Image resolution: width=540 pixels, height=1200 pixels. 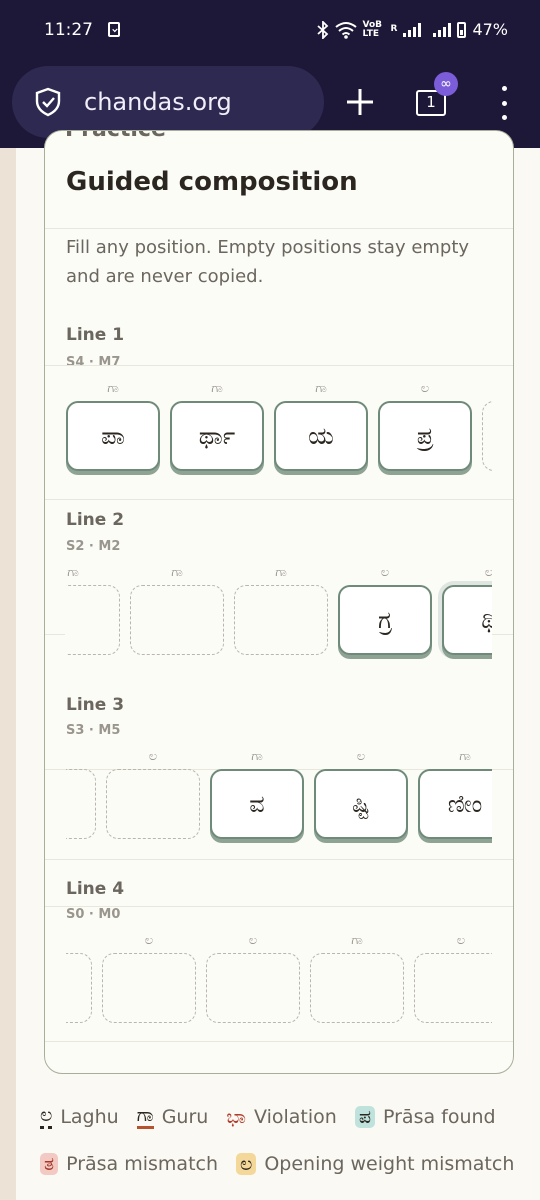 I want to click on guru-glyph: ಗಾ, so click(x=145, y=1116).